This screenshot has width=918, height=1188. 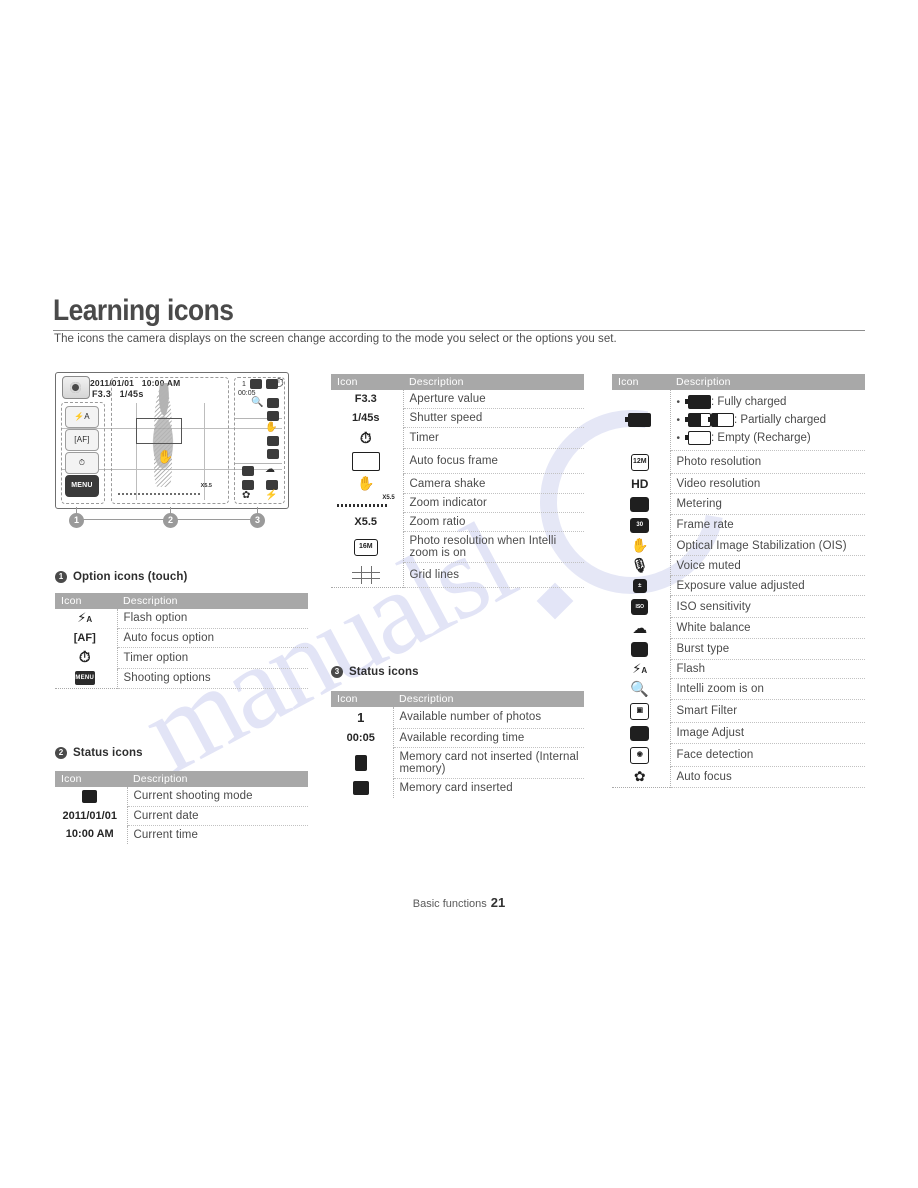 What do you see at coordinates (165, 834) in the screenshot?
I see `row-desc: Current time` at bounding box center [165, 834].